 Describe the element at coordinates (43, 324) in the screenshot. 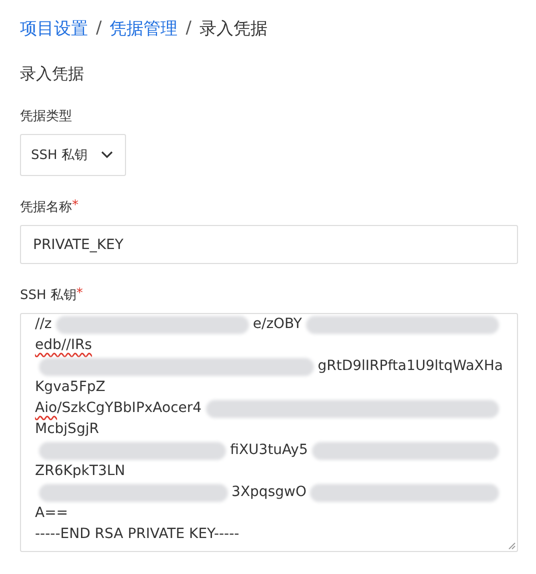

I see `key-text: //z` at that location.